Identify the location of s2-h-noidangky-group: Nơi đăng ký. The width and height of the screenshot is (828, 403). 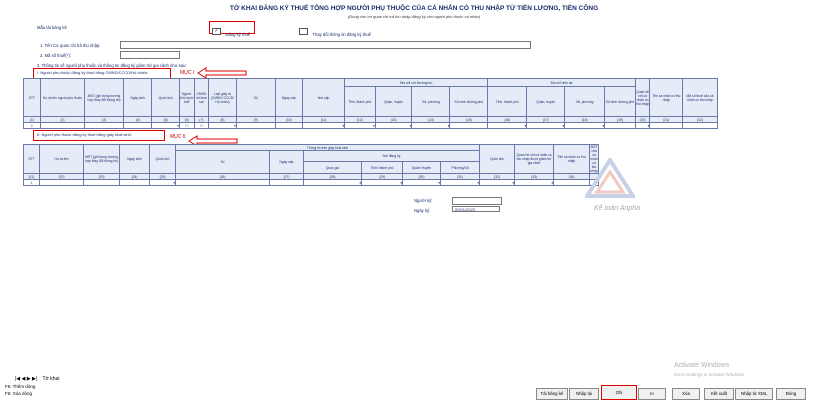
(391, 156).